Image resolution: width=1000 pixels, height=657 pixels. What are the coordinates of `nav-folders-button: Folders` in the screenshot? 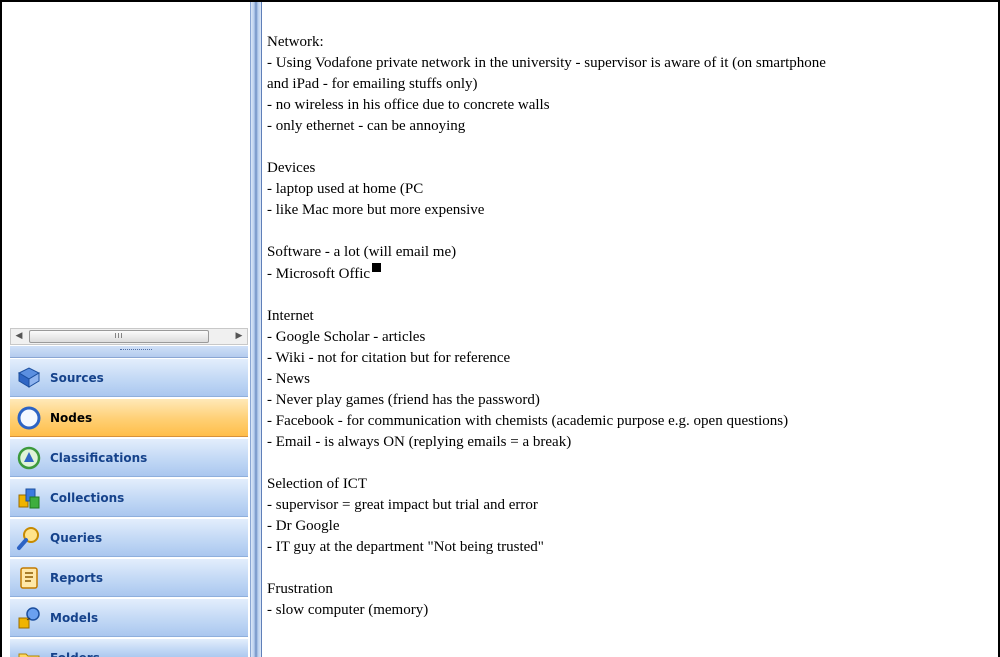 It's located at (129, 648).